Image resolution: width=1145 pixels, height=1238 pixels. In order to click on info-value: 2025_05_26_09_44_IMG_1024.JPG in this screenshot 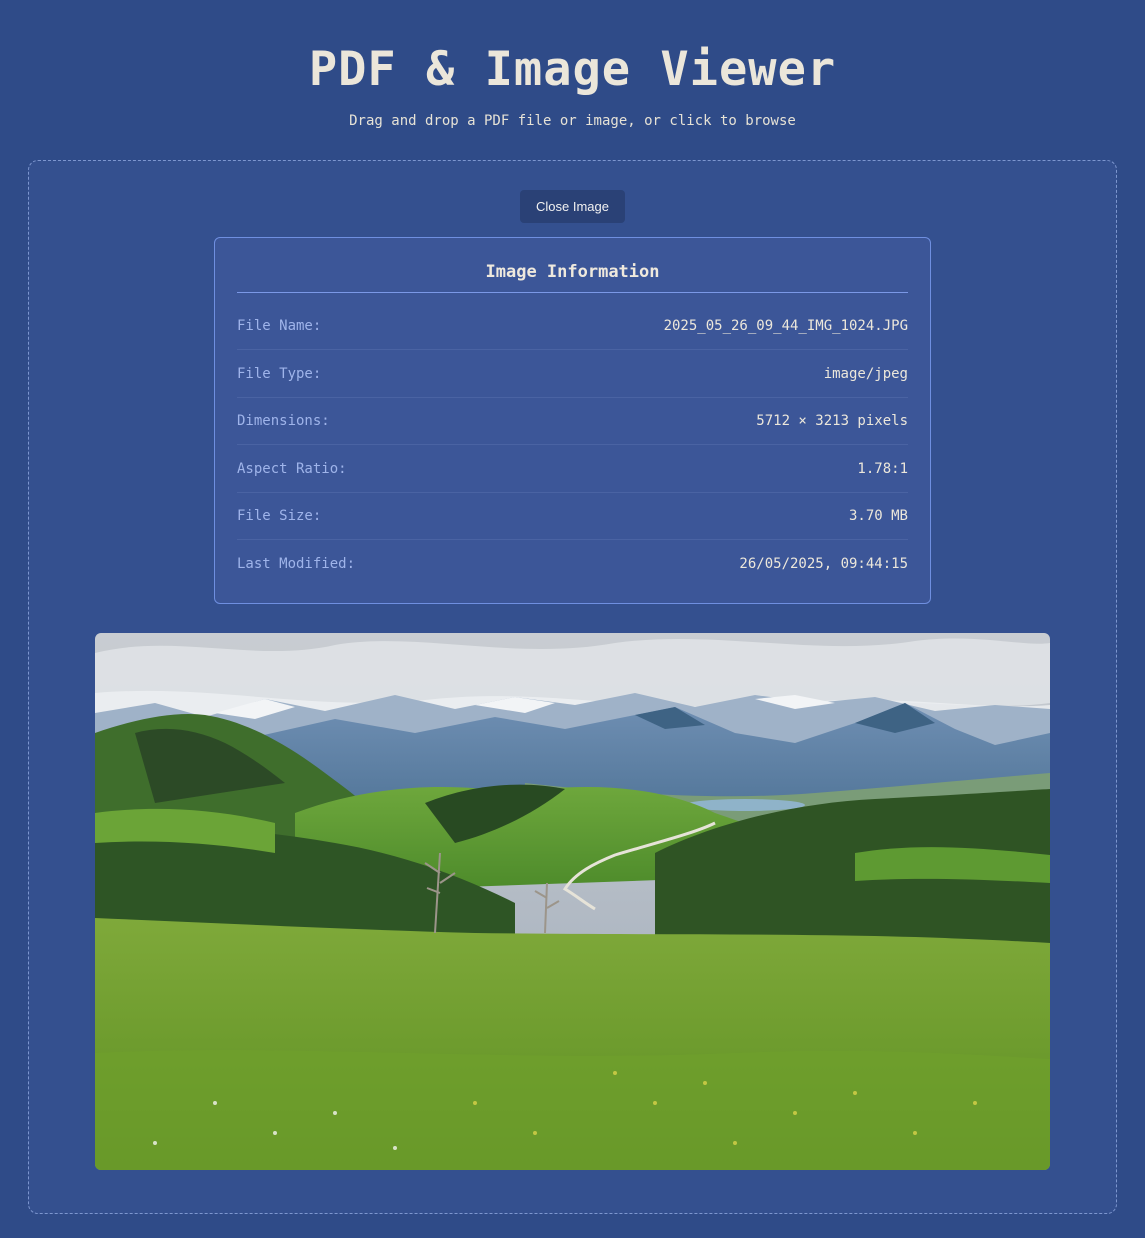, I will do `click(785, 326)`.